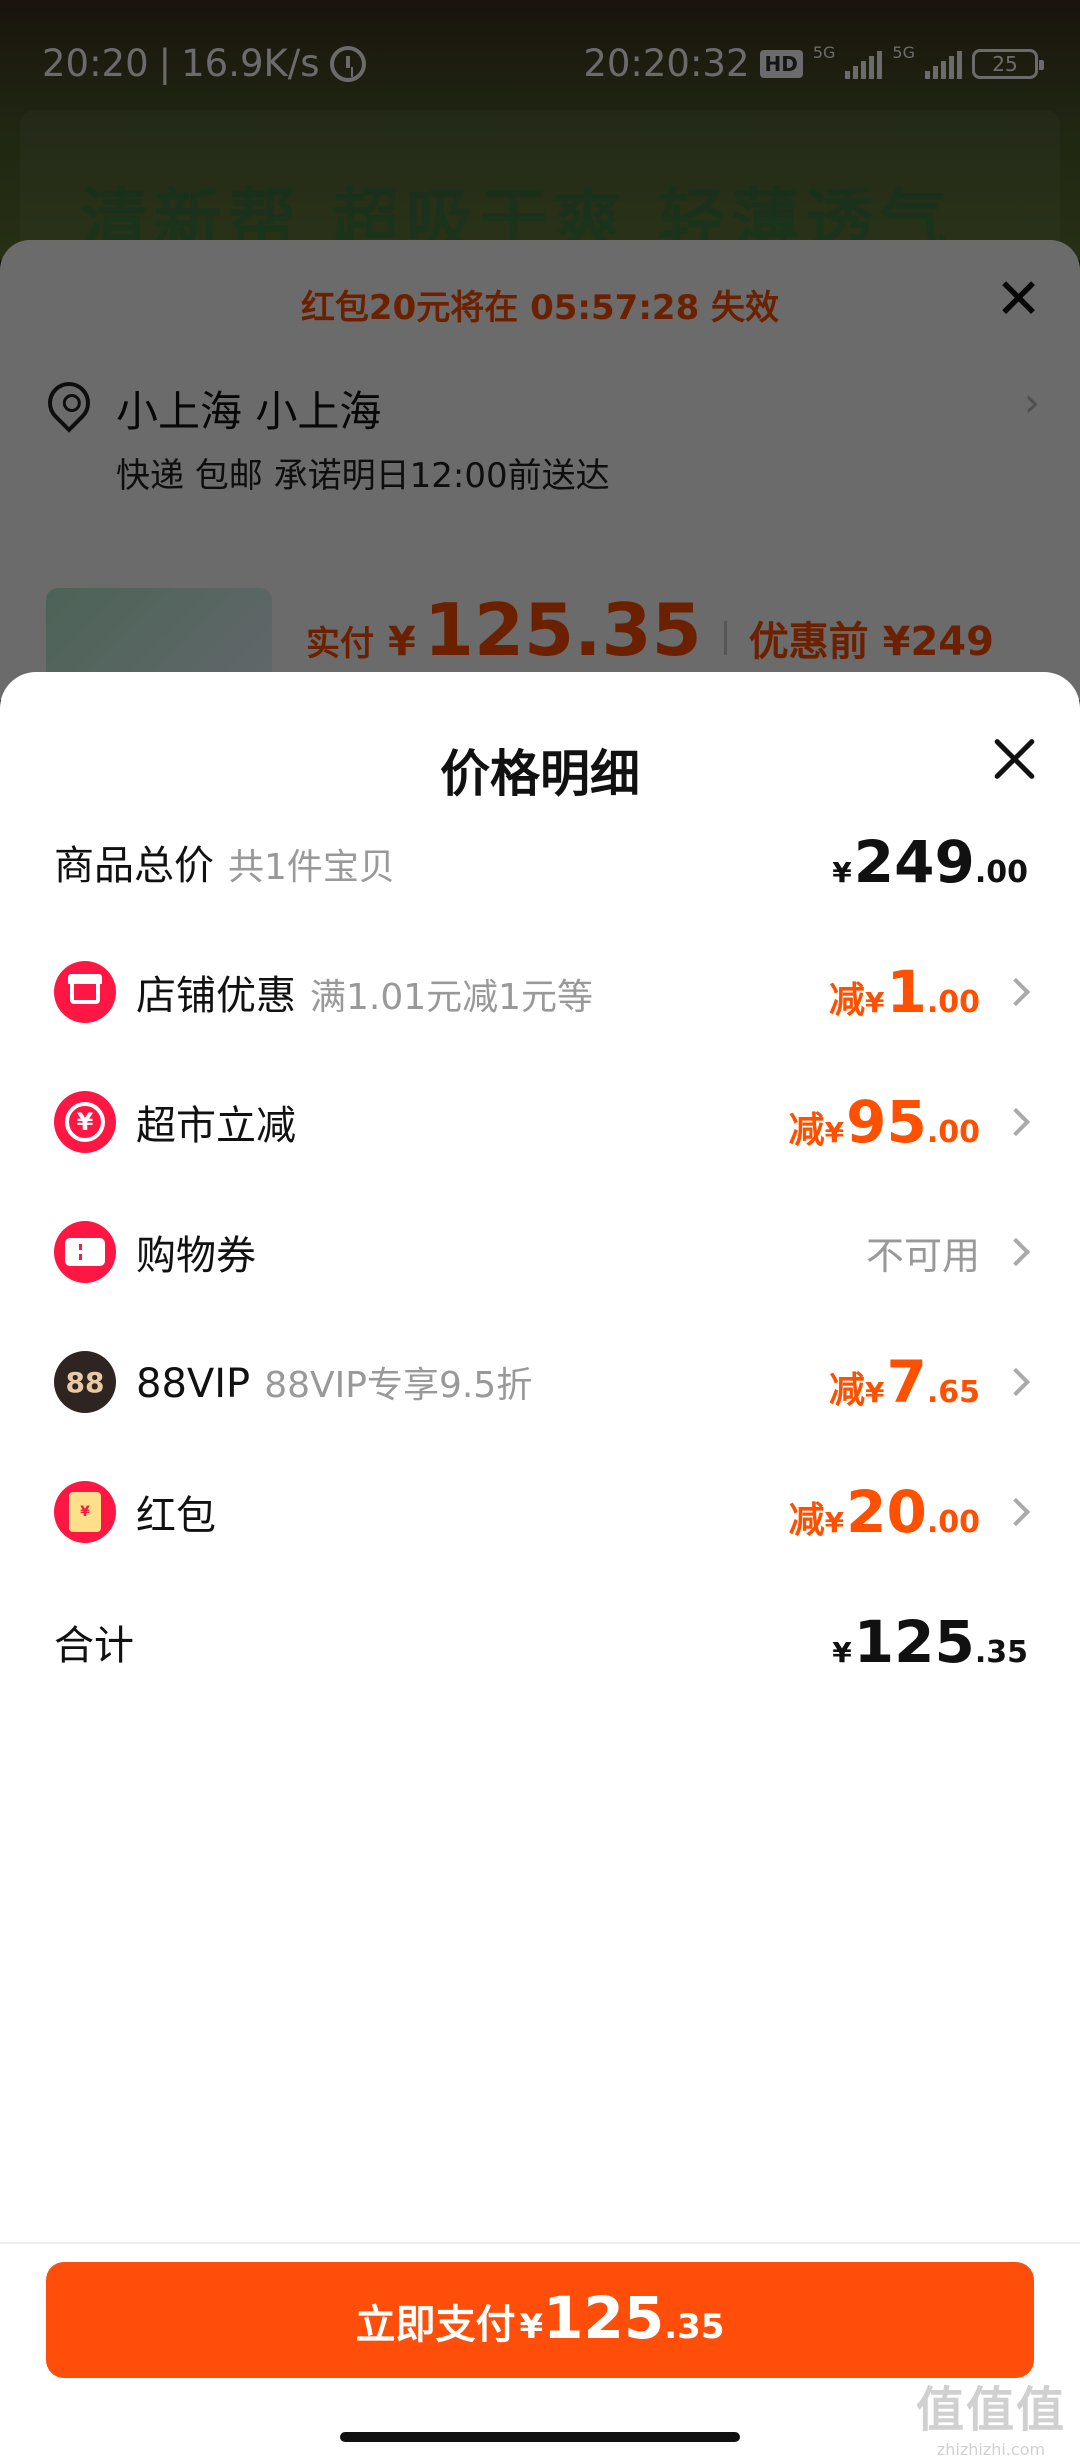 The width and height of the screenshot is (1080, 2460). Describe the element at coordinates (134, 866) in the screenshot. I see `goods-total-label: 商品总价` at that location.